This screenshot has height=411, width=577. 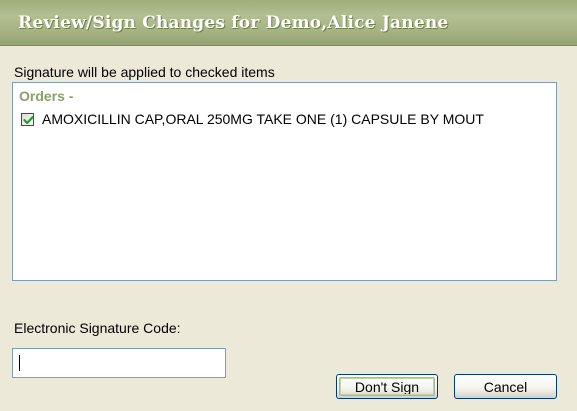 What do you see at coordinates (19, 363) in the screenshot?
I see `text-caret` at bounding box center [19, 363].